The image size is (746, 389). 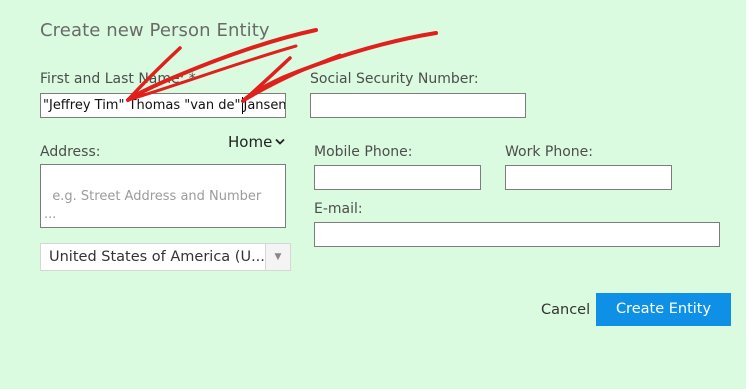 What do you see at coordinates (155, 30) in the screenshot?
I see `page-title: Create new Person Entity` at bounding box center [155, 30].